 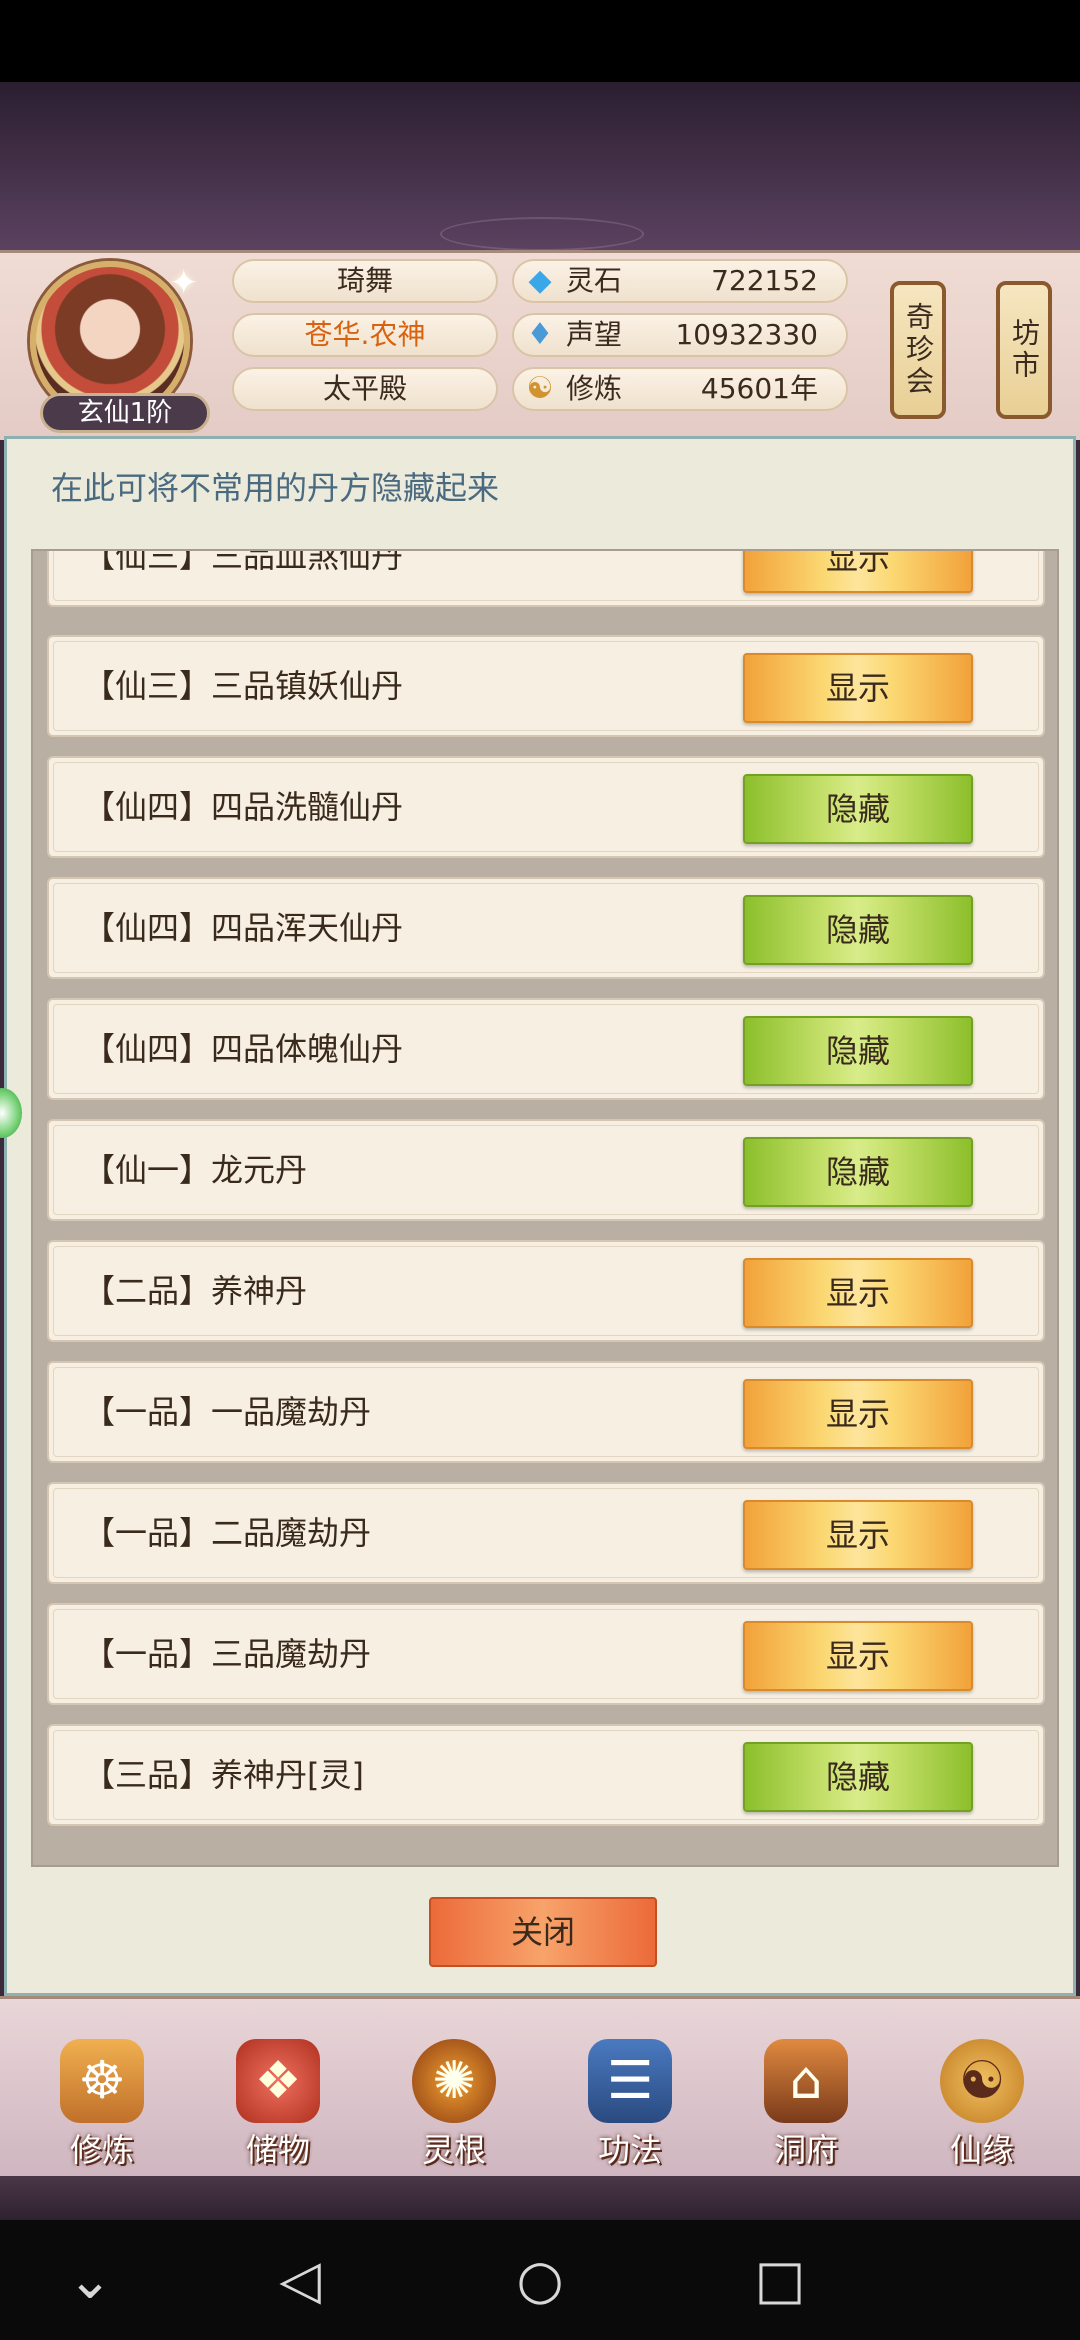 I want to click on player-title: 苍华.农神, so click(x=365, y=335).